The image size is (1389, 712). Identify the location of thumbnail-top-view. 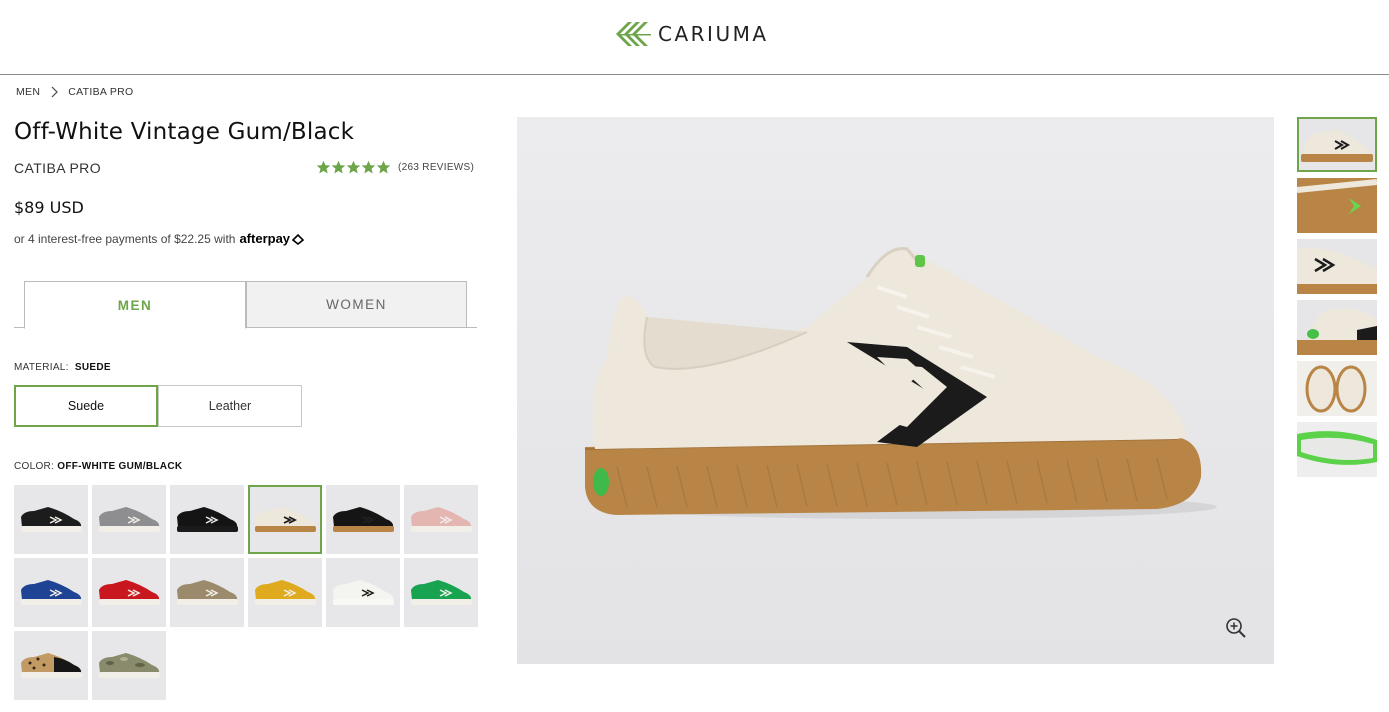
(1337, 388).